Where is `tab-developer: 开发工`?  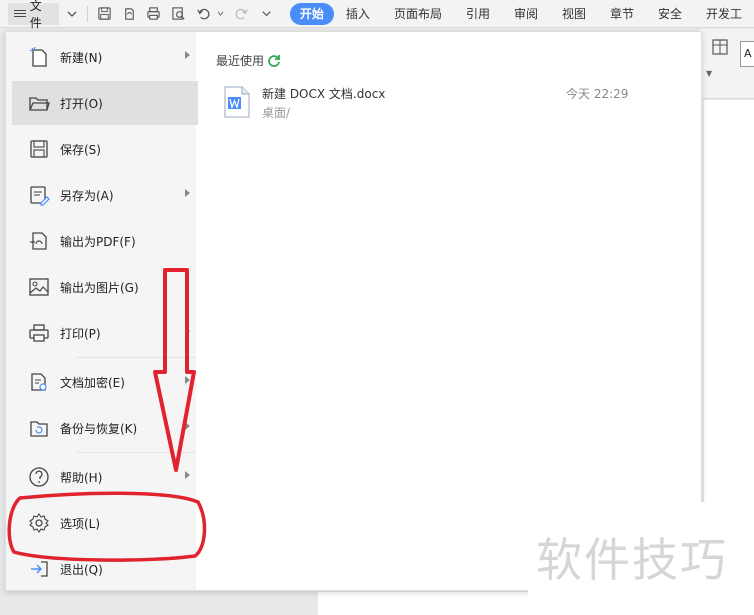 tab-developer: 开发工 is located at coordinates (724, 14).